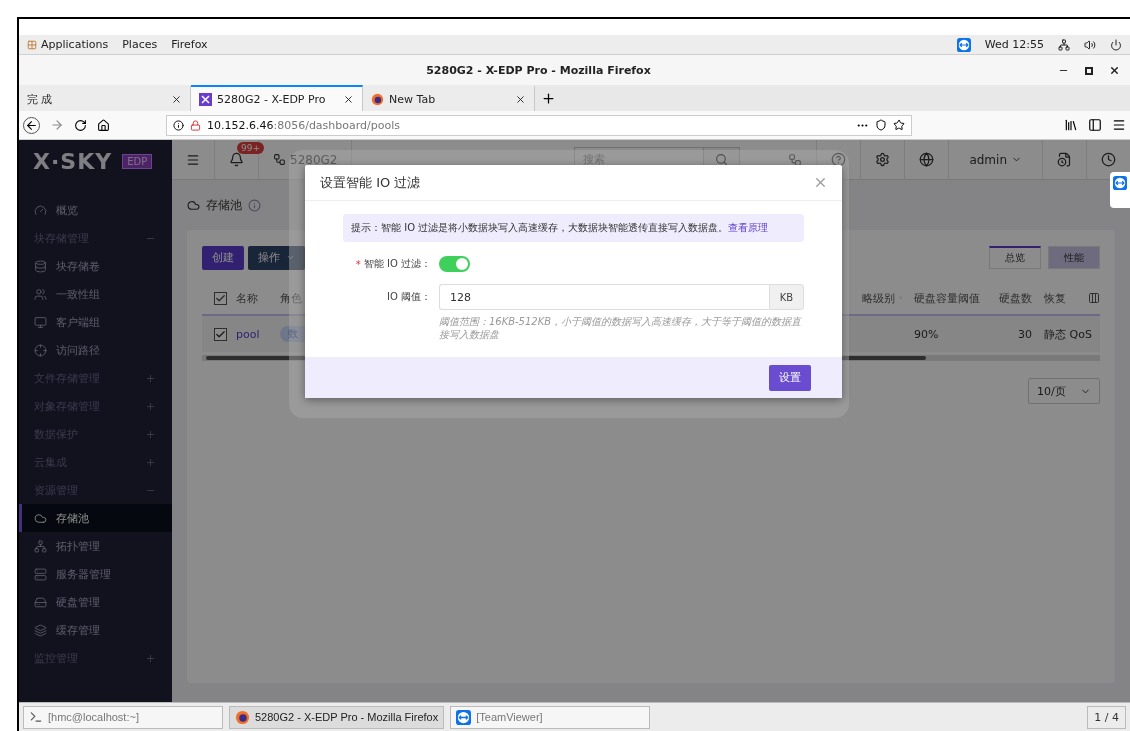  What do you see at coordinates (878, 298) in the screenshot?
I see `column-header: 略级别` at bounding box center [878, 298].